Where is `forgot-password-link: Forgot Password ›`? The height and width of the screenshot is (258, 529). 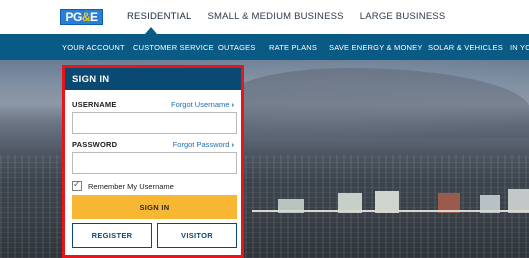 forgot-password-link: Forgot Password › is located at coordinates (203, 144).